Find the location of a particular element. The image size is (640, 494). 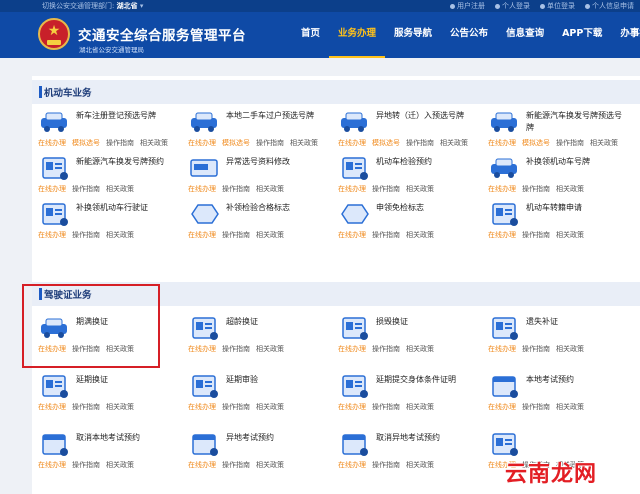

service-item: 取消本地考试预约 在线办理 操作指南 相关政策 is located at coordinates (107, 453).